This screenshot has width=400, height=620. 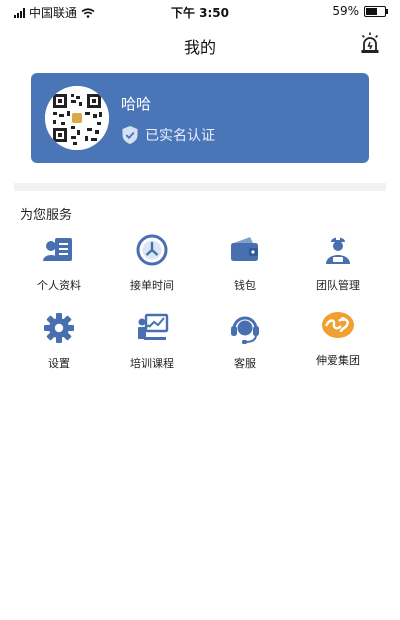 I want to click on service-order-time: 接单时间, so click(x=152, y=263).